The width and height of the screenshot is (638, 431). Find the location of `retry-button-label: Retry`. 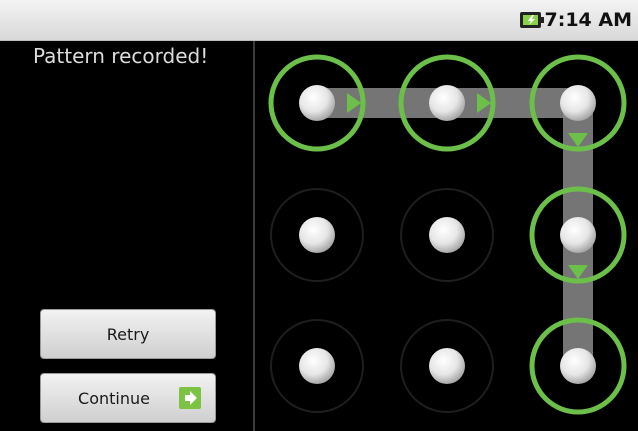

retry-button-label: Retry is located at coordinates (128, 334).